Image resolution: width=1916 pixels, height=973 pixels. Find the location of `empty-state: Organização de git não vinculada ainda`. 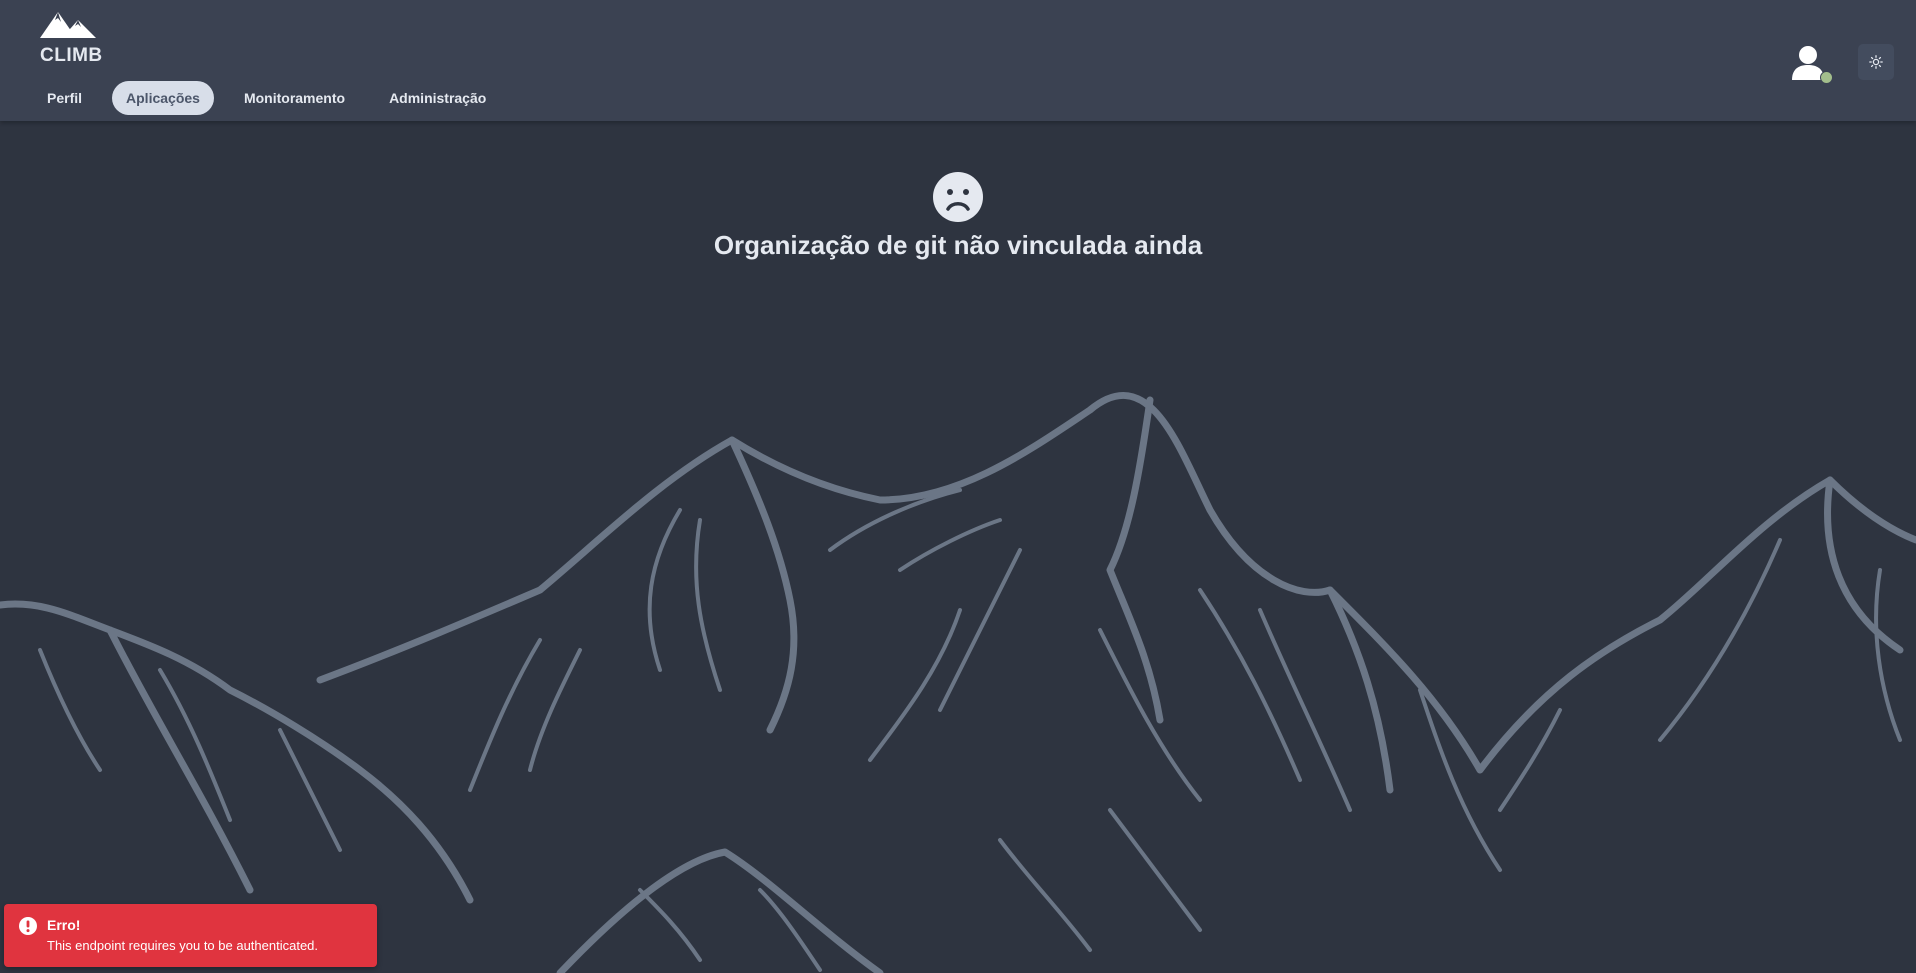

empty-state: Organização de git não vinculada ainda is located at coordinates (958, 216).